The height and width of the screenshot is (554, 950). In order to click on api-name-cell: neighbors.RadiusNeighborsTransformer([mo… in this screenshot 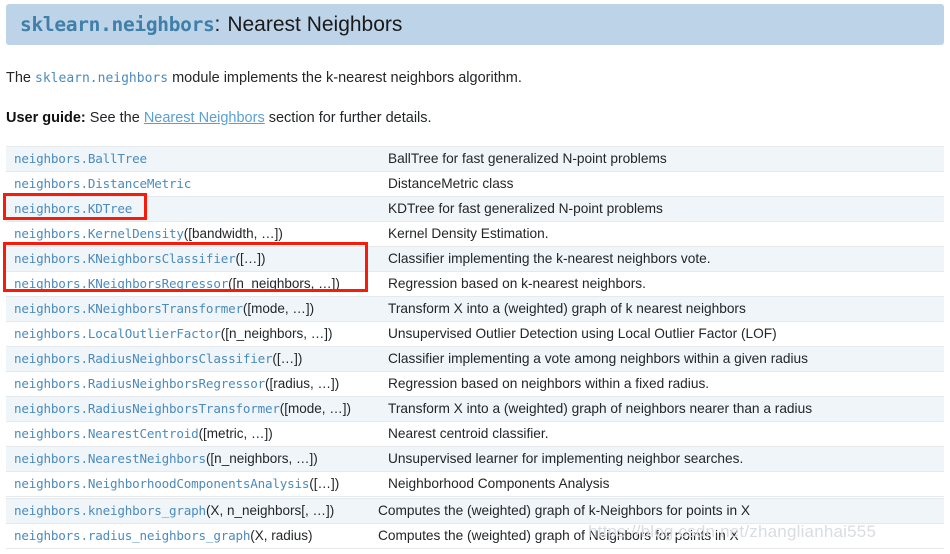, I will do `click(193, 409)`.